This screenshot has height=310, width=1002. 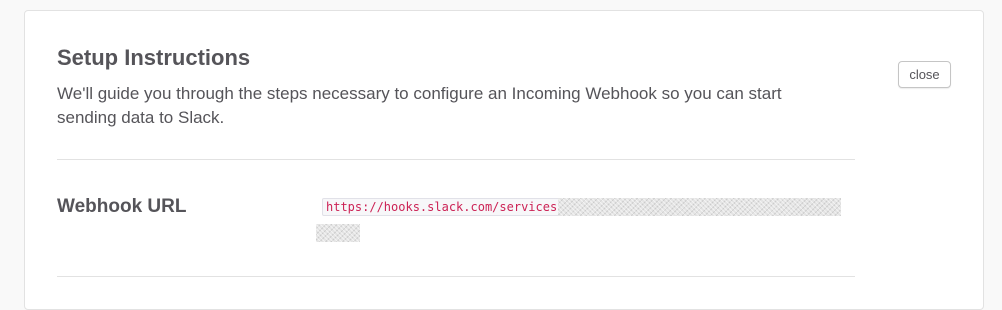 What do you see at coordinates (122, 206) in the screenshot?
I see `webhook-url-label: Webhook URL` at bounding box center [122, 206].